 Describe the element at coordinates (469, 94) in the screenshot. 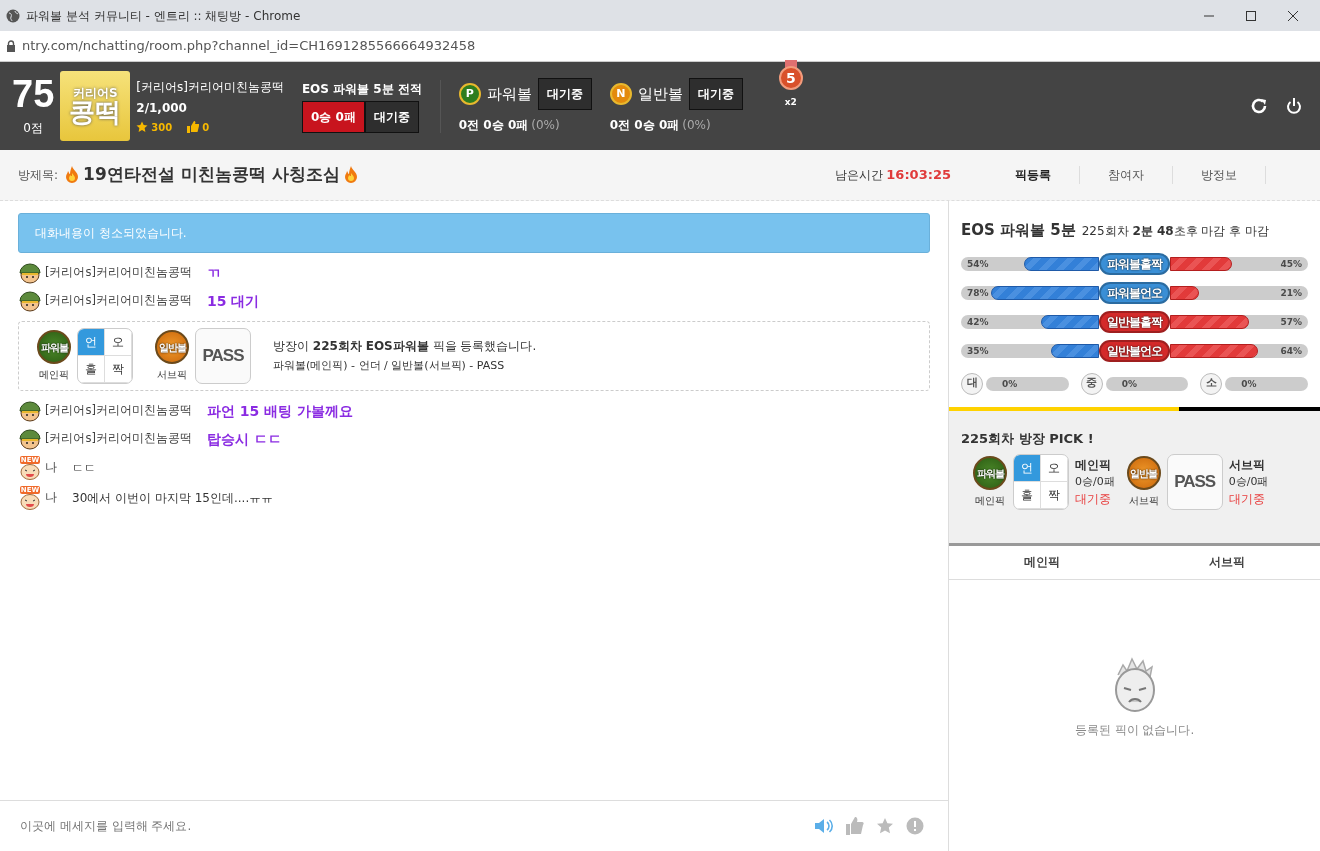

I see `p-coin-icon: P` at that location.